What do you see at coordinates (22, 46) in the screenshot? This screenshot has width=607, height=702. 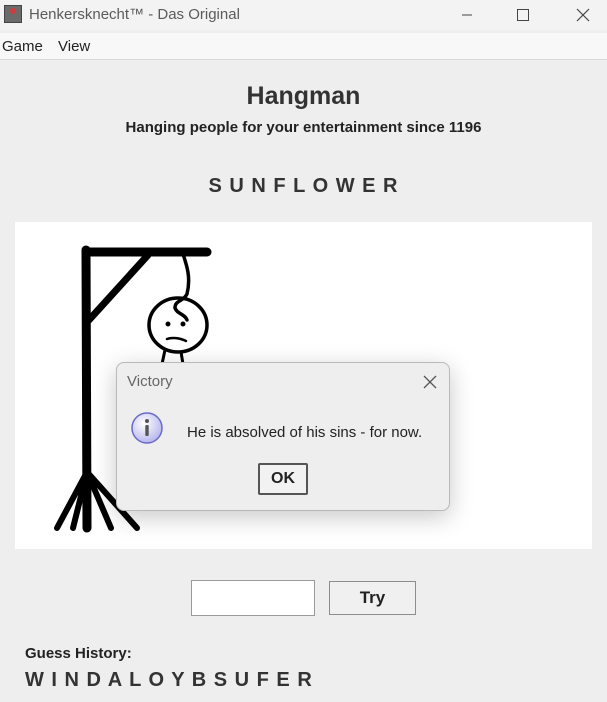 I see `menu-game: Game` at bounding box center [22, 46].